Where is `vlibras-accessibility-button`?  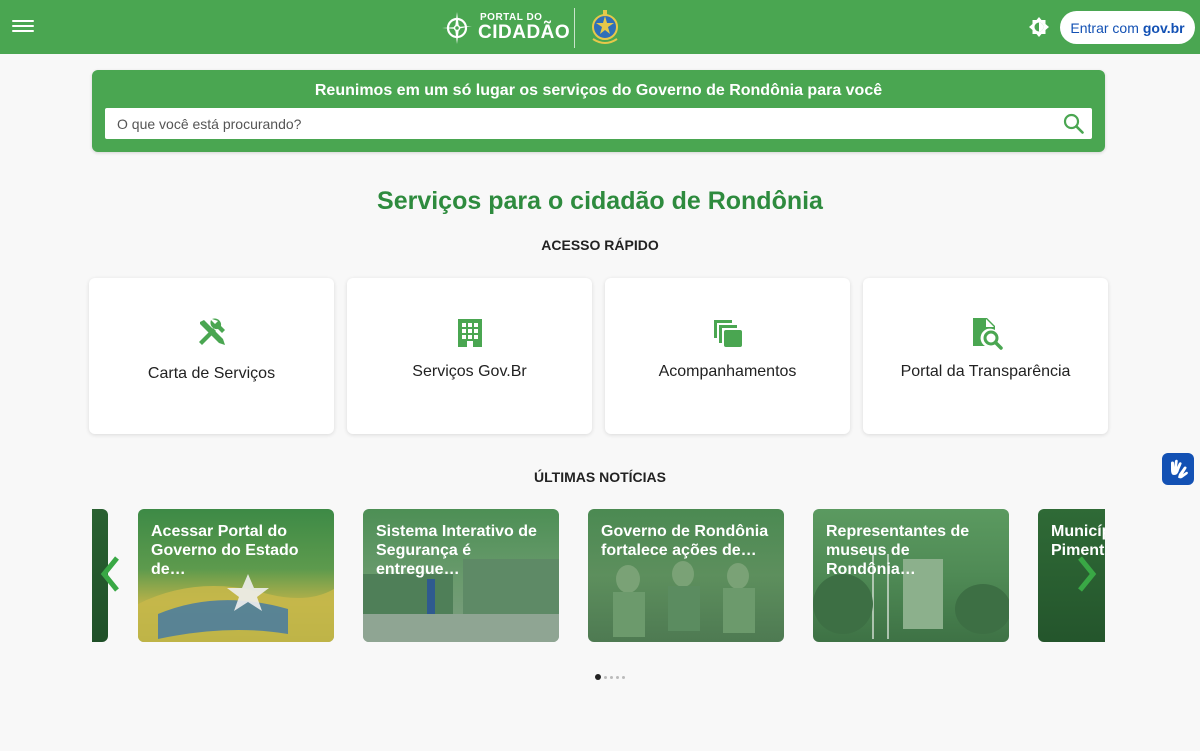
vlibras-accessibility-button is located at coordinates (1178, 469).